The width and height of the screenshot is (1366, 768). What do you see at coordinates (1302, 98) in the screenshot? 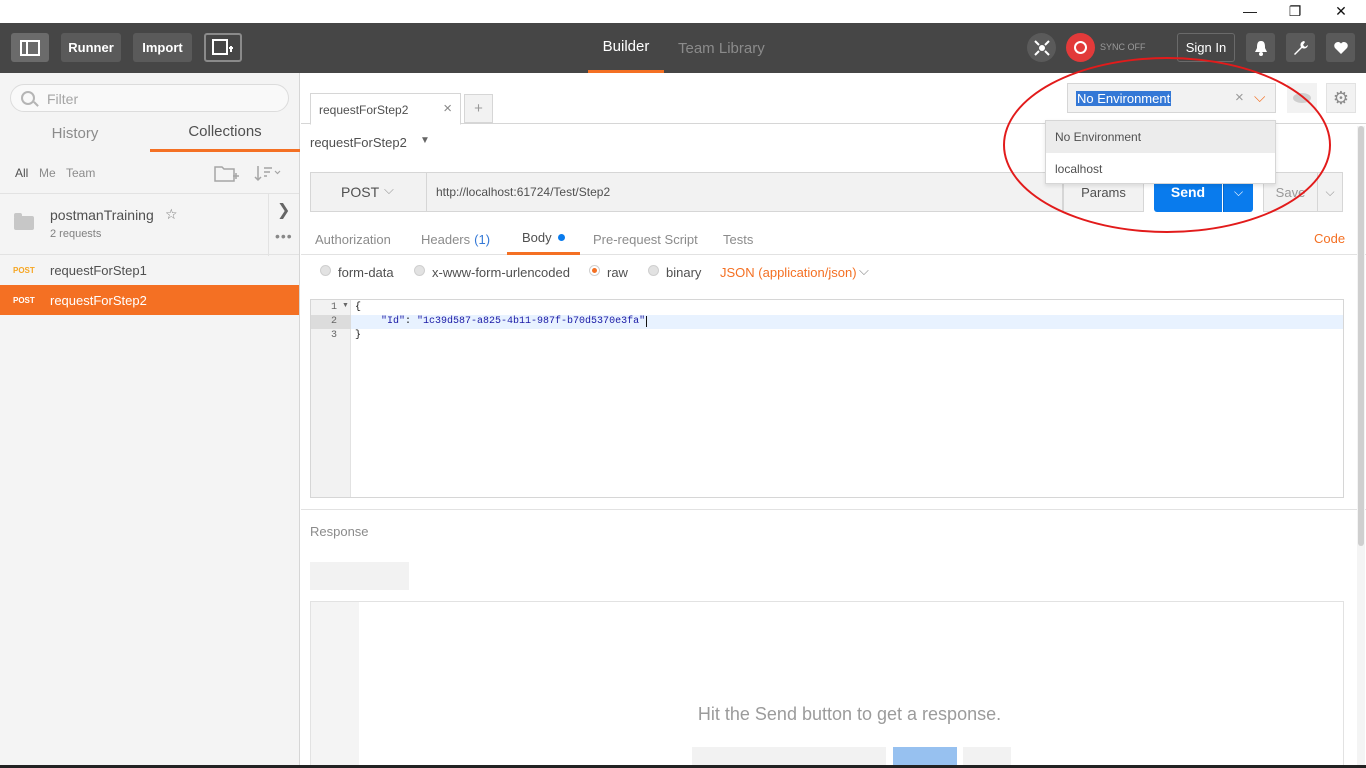
I see `eye-icon` at bounding box center [1302, 98].